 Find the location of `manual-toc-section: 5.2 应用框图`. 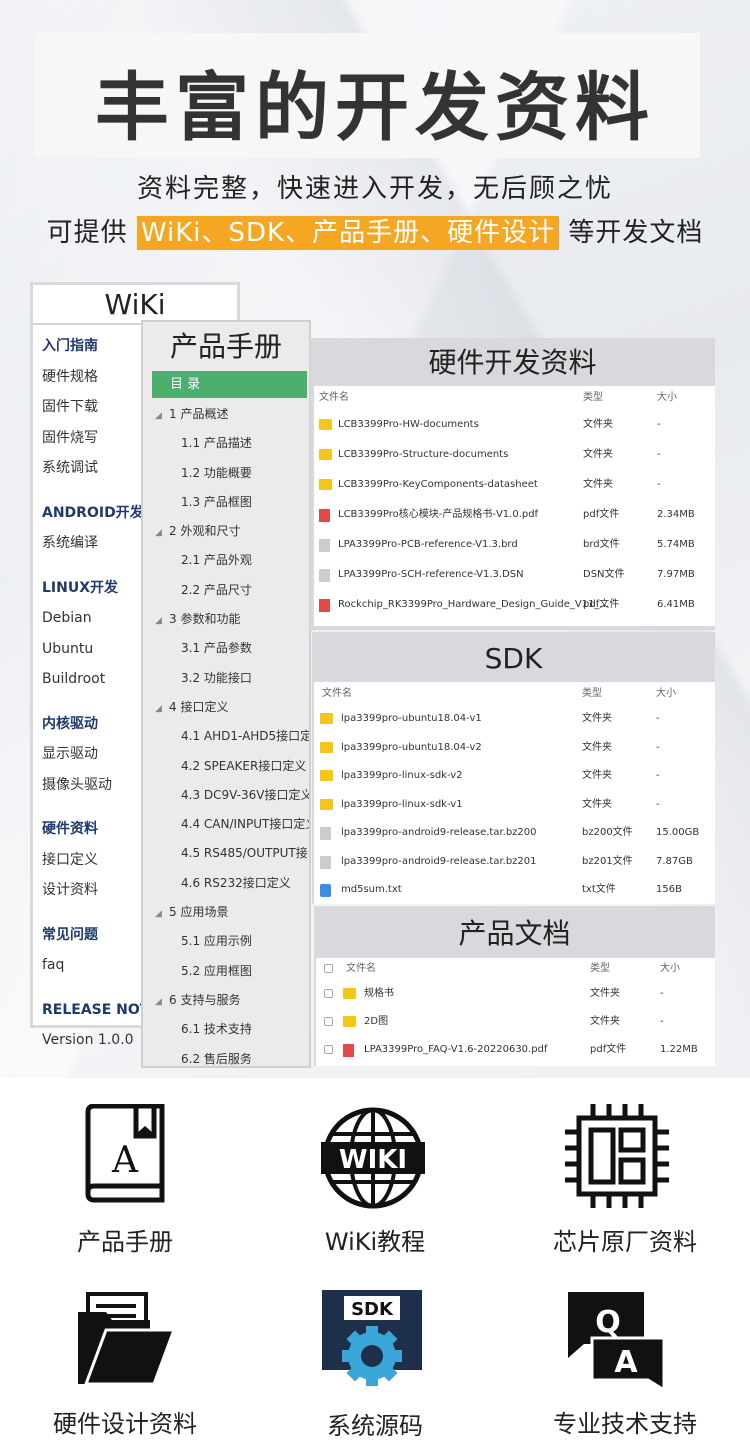

manual-toc-section: 5.2 应用框图 is located at coordinates (226, 971).